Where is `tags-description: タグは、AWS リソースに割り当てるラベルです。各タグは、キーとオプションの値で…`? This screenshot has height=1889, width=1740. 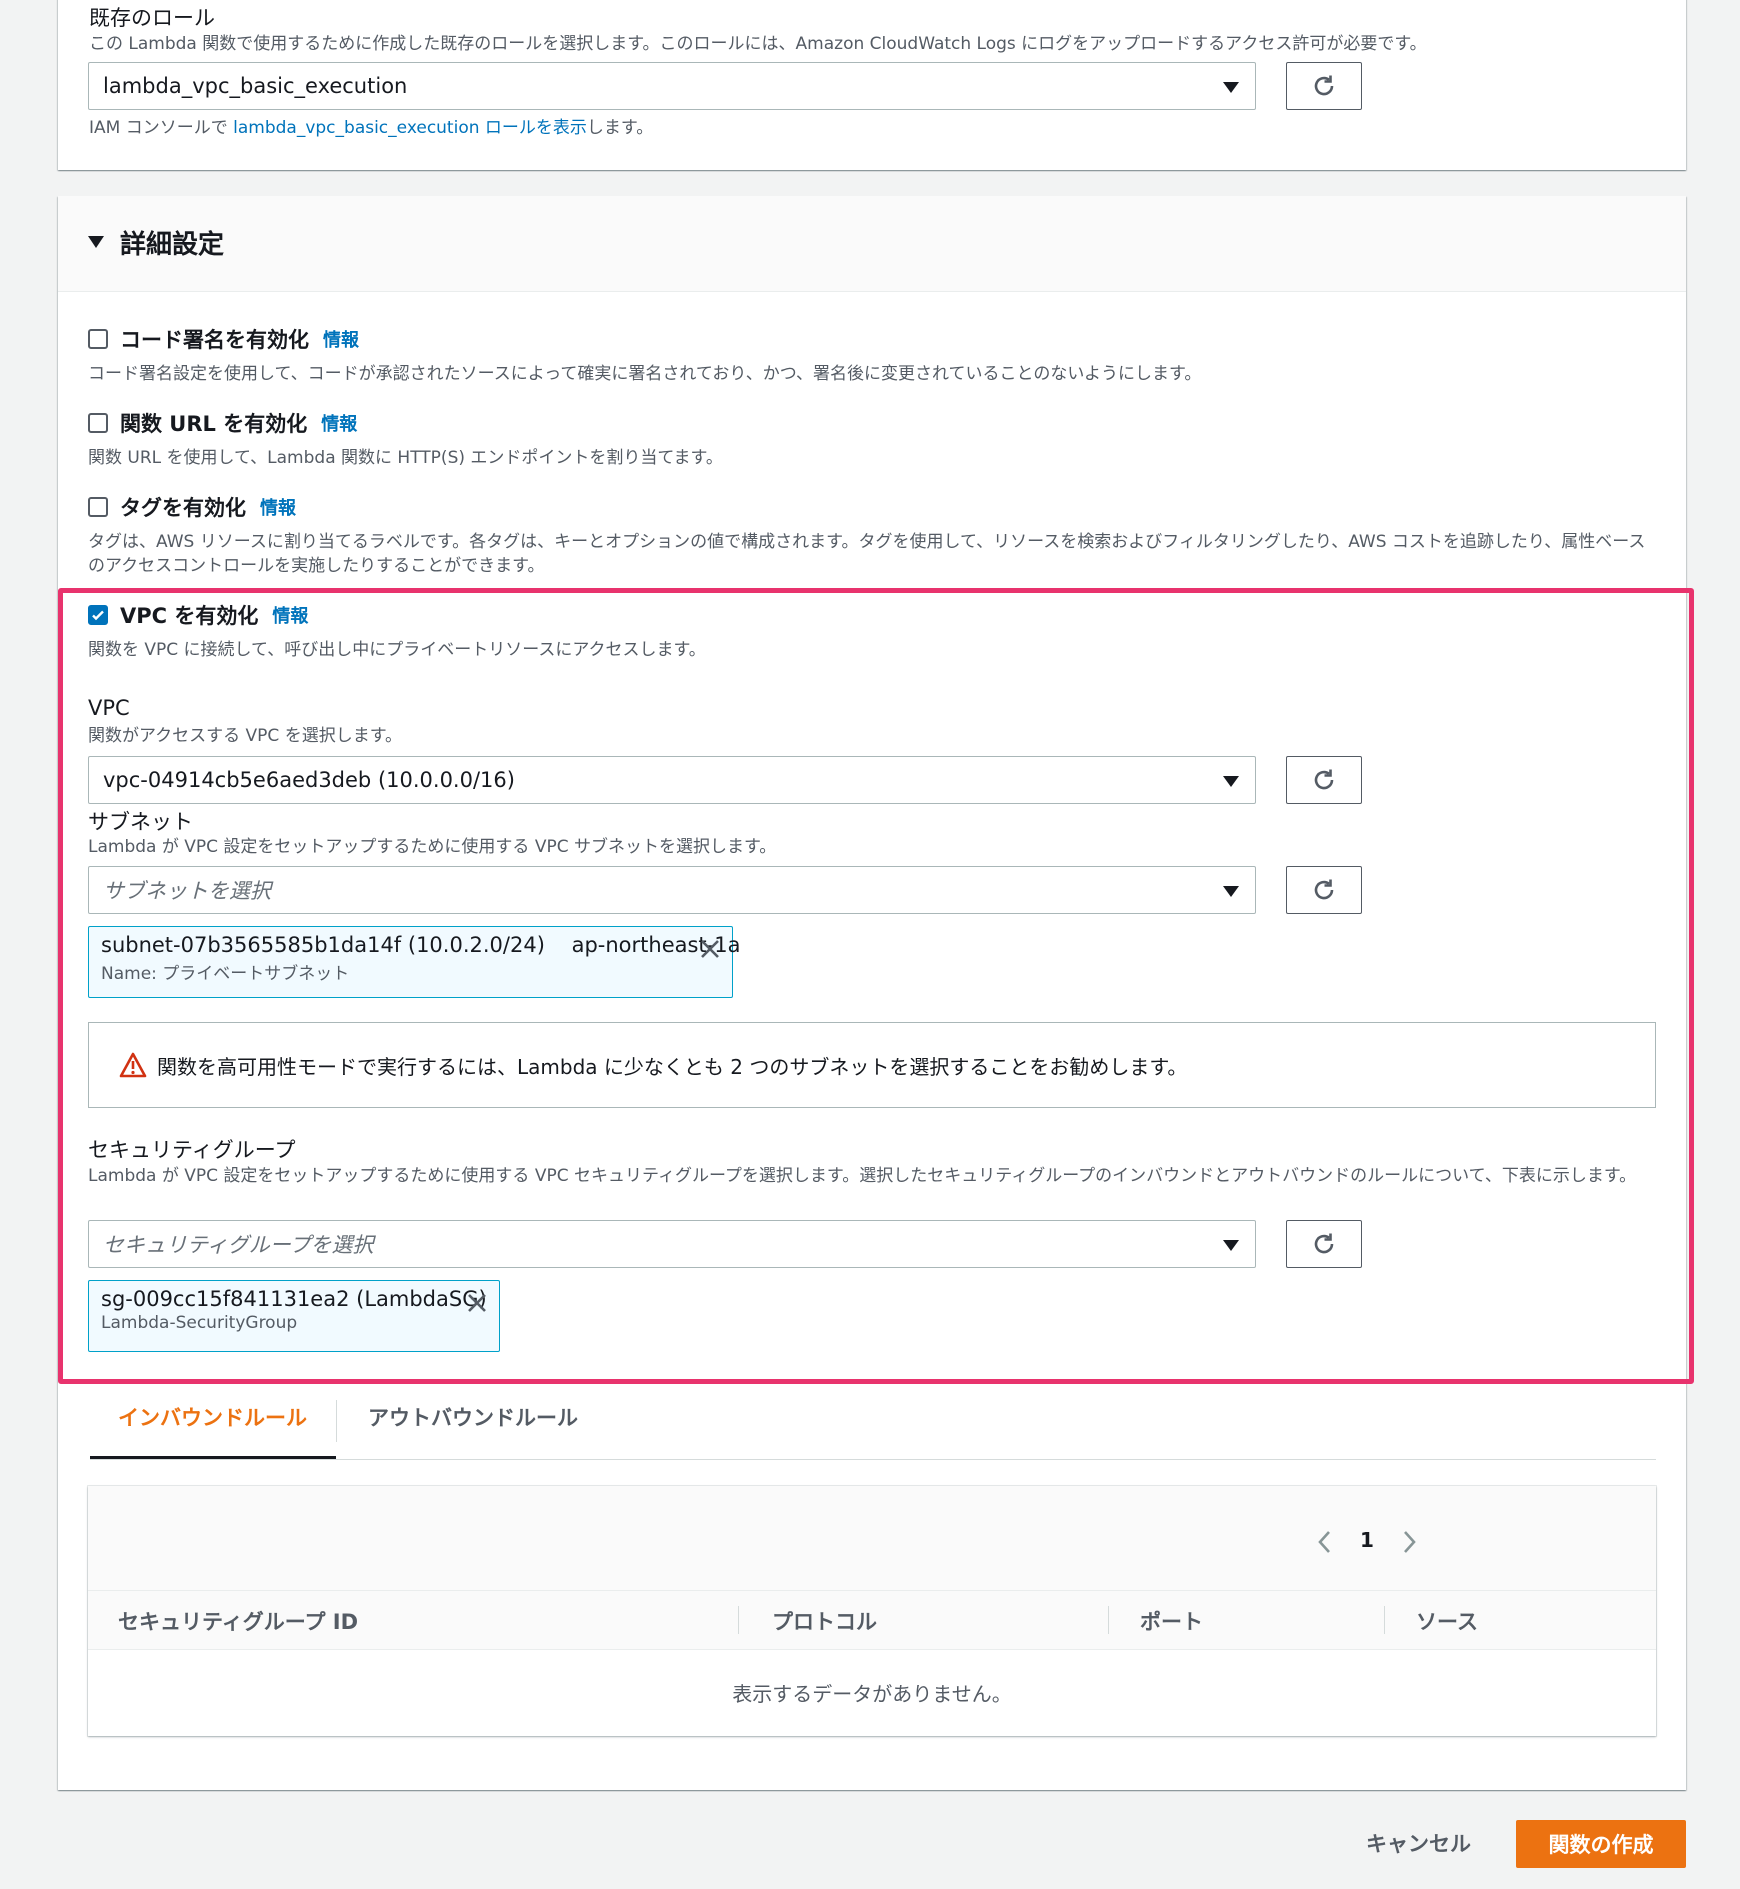 tags-description: タグは、AWS リソースに割り当てるラベルです。各タグは、キーとオプションの値で… is located at coordinates (867, 554).